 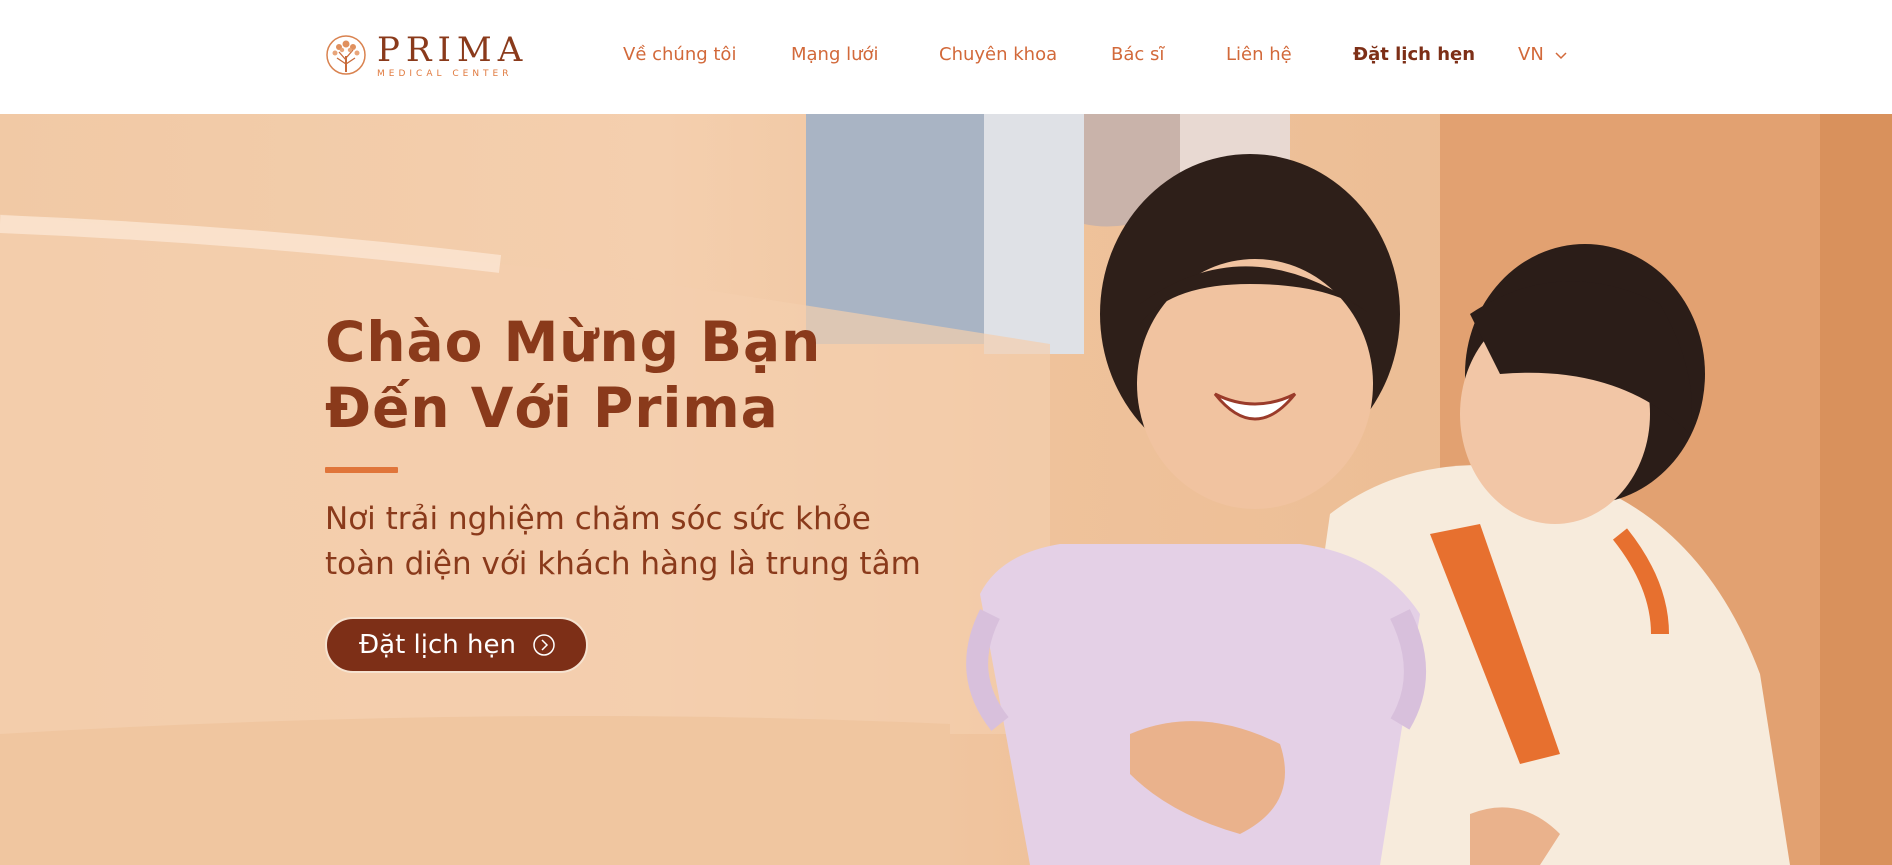 What do you see at coordinates (1561, 55) in the screenshot?
I see `chevron-down-icon` at bounding box center [1561, 55].